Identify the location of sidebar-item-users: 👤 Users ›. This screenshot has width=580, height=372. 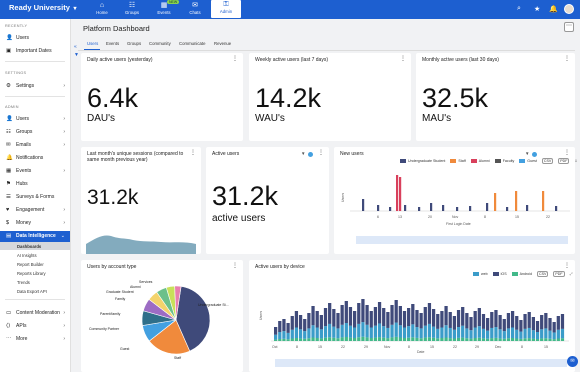
(35, 119).